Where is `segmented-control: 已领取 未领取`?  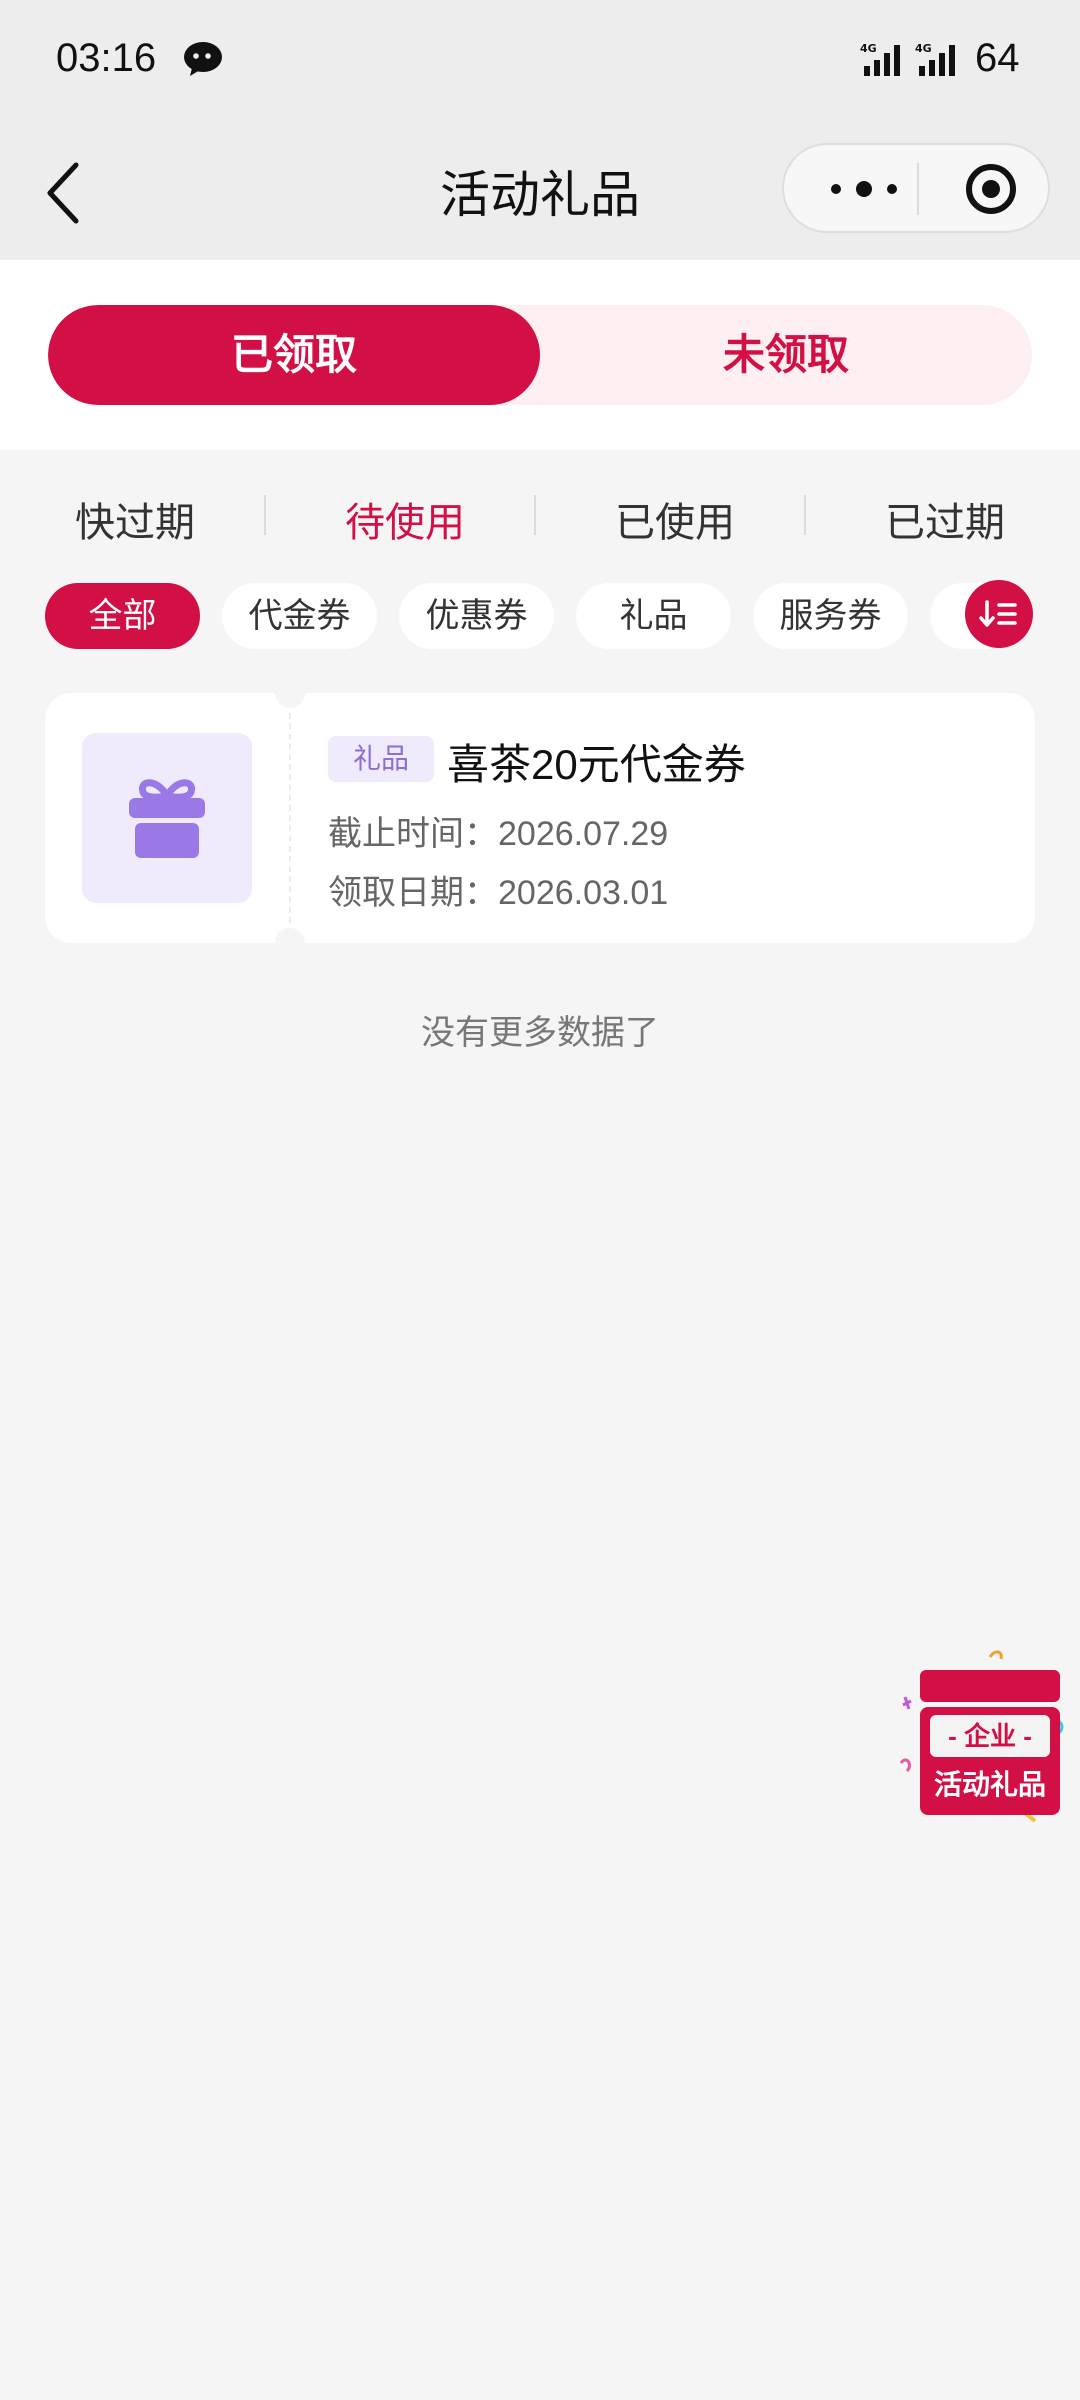 segmented-control: 已领取 未领取 is located at coordinates (540, 355).